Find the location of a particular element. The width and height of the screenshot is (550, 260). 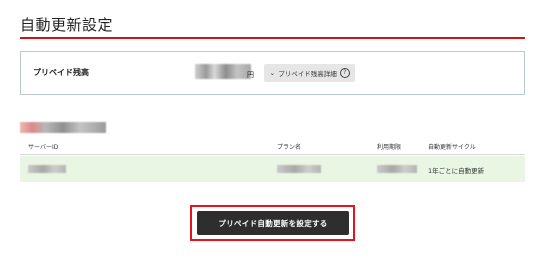

question-circle-icon: ? is located at coordinates (344, 73).